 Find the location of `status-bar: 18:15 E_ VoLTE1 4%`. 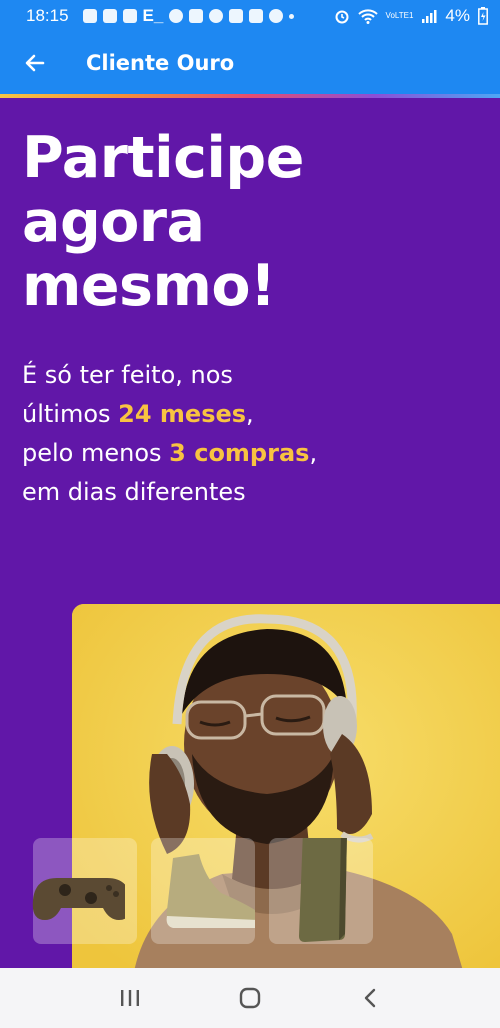

status-bar: 18:15 E_ VoLTE1 4% is located at coordinates (250, 16).